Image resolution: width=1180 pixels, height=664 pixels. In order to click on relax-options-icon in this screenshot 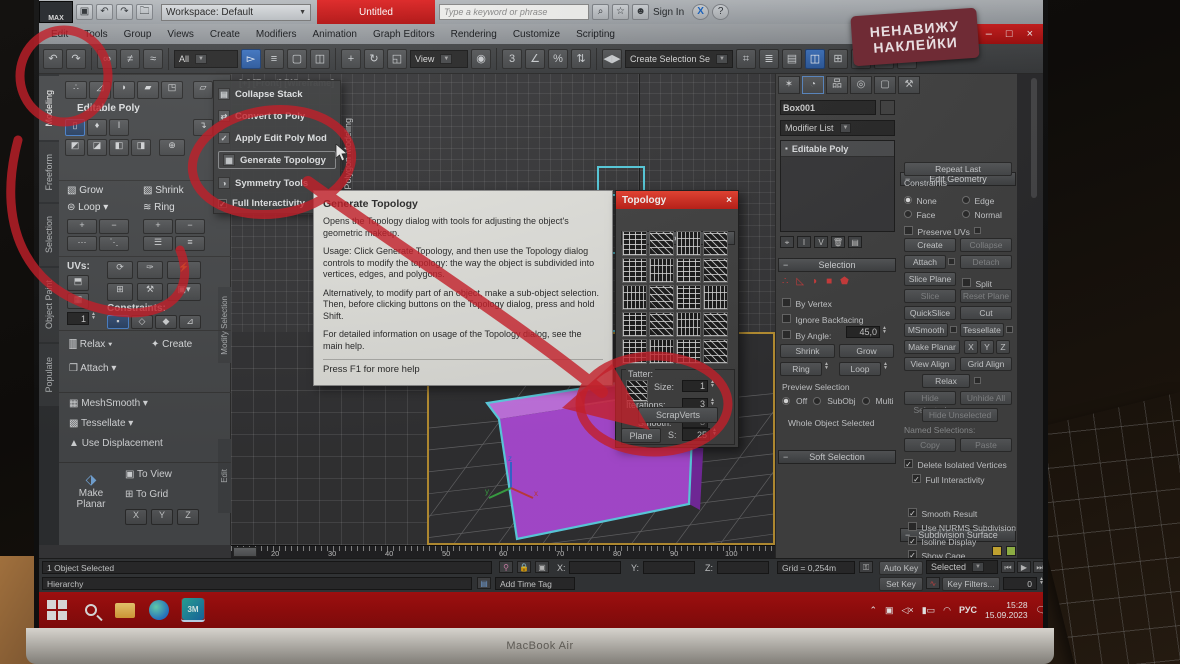, I will do `click(977, 380)`.